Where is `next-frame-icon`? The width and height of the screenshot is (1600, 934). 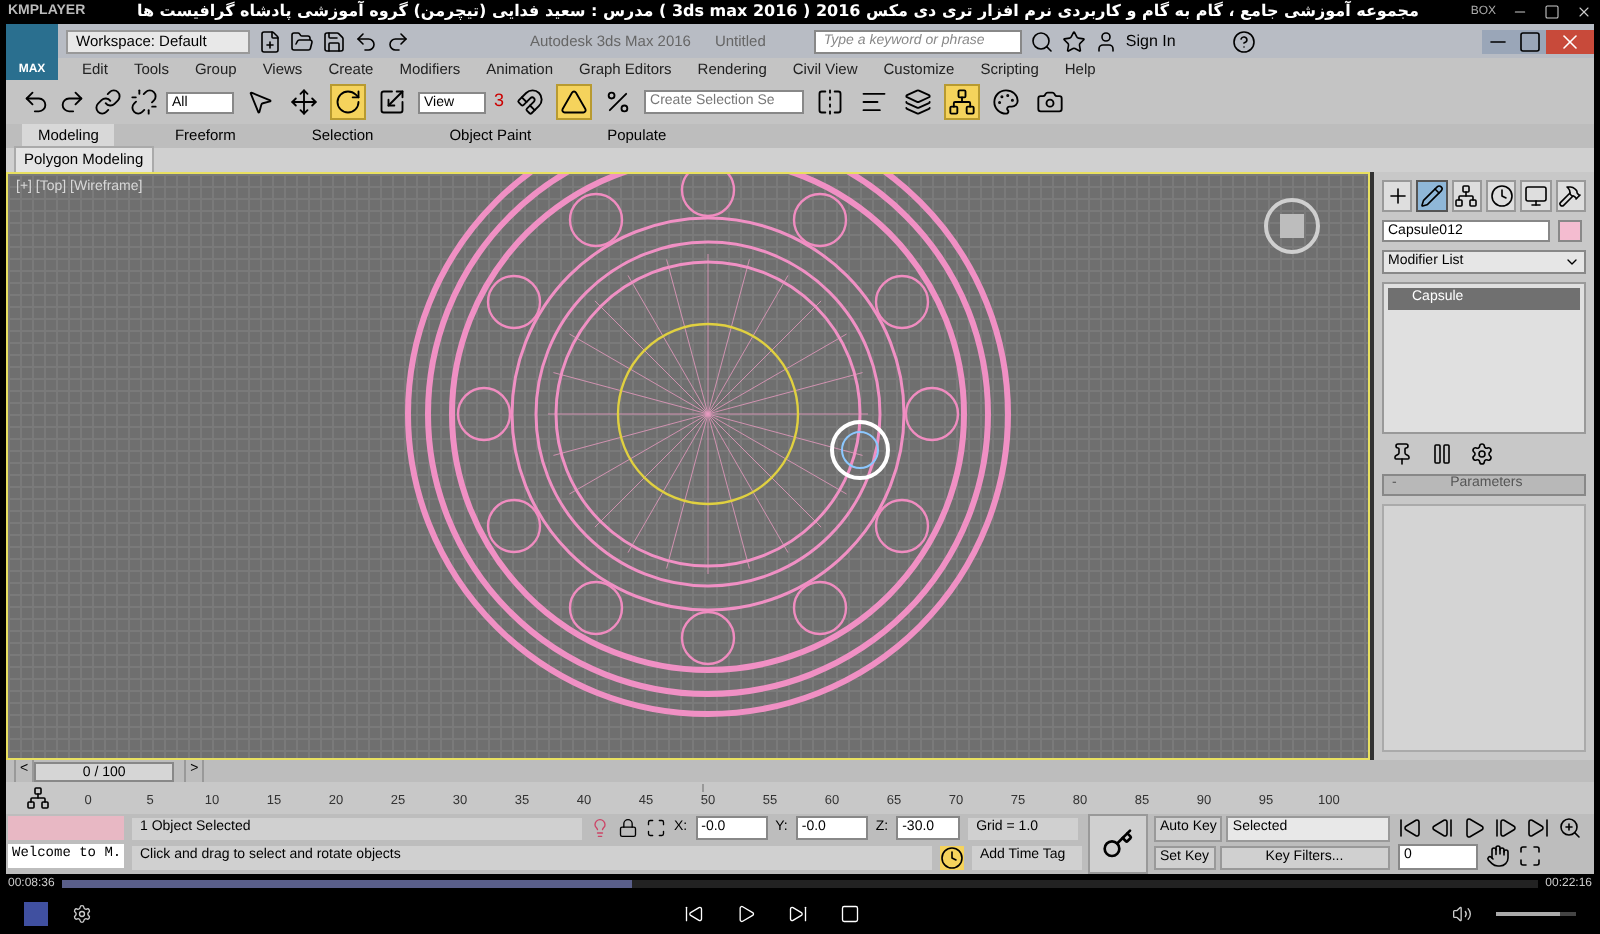 next-frame-icon is located at coordinates (1506, 828).